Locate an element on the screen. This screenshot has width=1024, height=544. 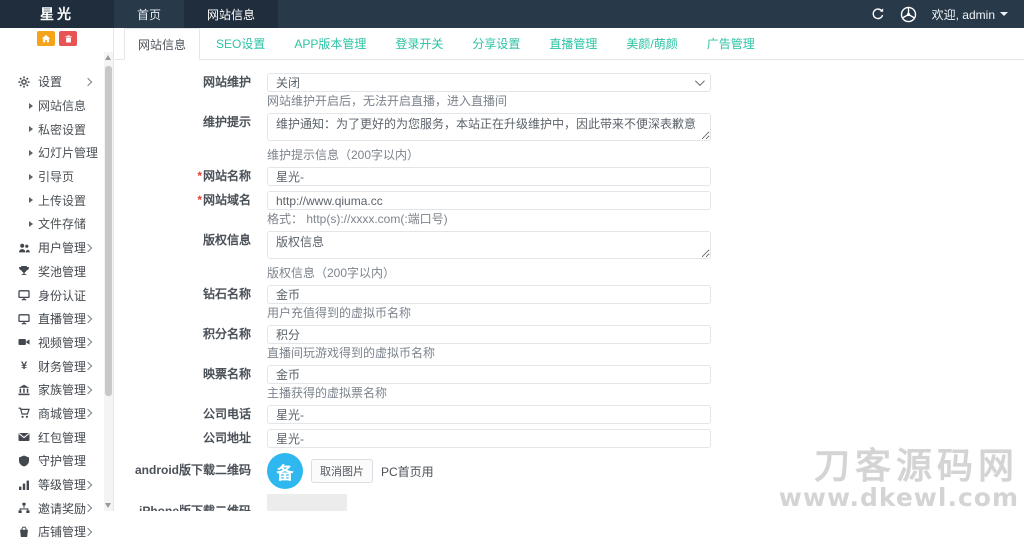
tab-live-management: 直播管理 is located at coordinates (573, 43).